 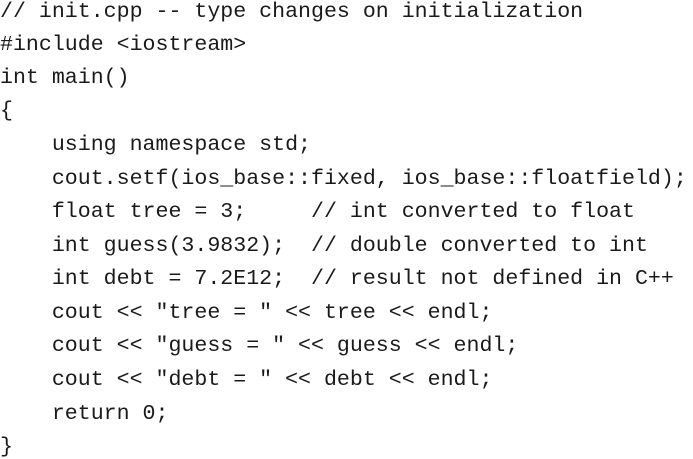 What do you see at coordinates (246, 380) in the screenshot?
I see `code-line-cout-debt: cout << "debt = " << debt << endl;` at bounding box center [246, 380].